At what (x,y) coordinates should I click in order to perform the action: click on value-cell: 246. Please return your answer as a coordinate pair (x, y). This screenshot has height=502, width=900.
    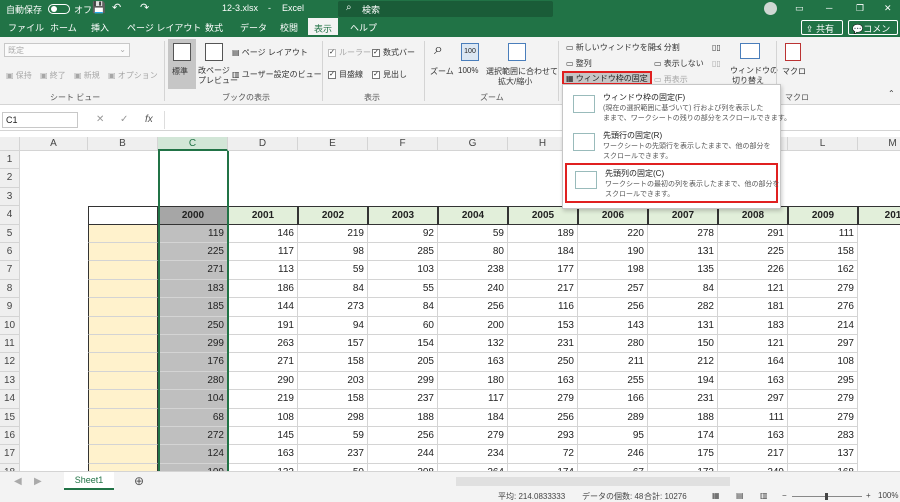
    Looking at the image, I should click on (613, 454).